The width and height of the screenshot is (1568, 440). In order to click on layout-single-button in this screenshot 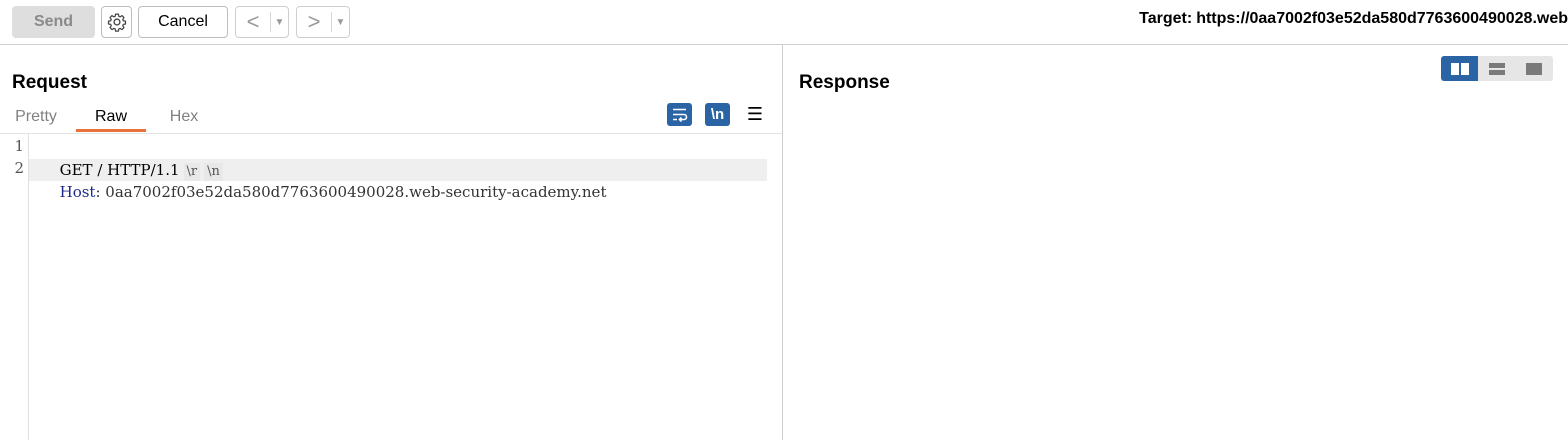, I will do `click(1534, 68)`.